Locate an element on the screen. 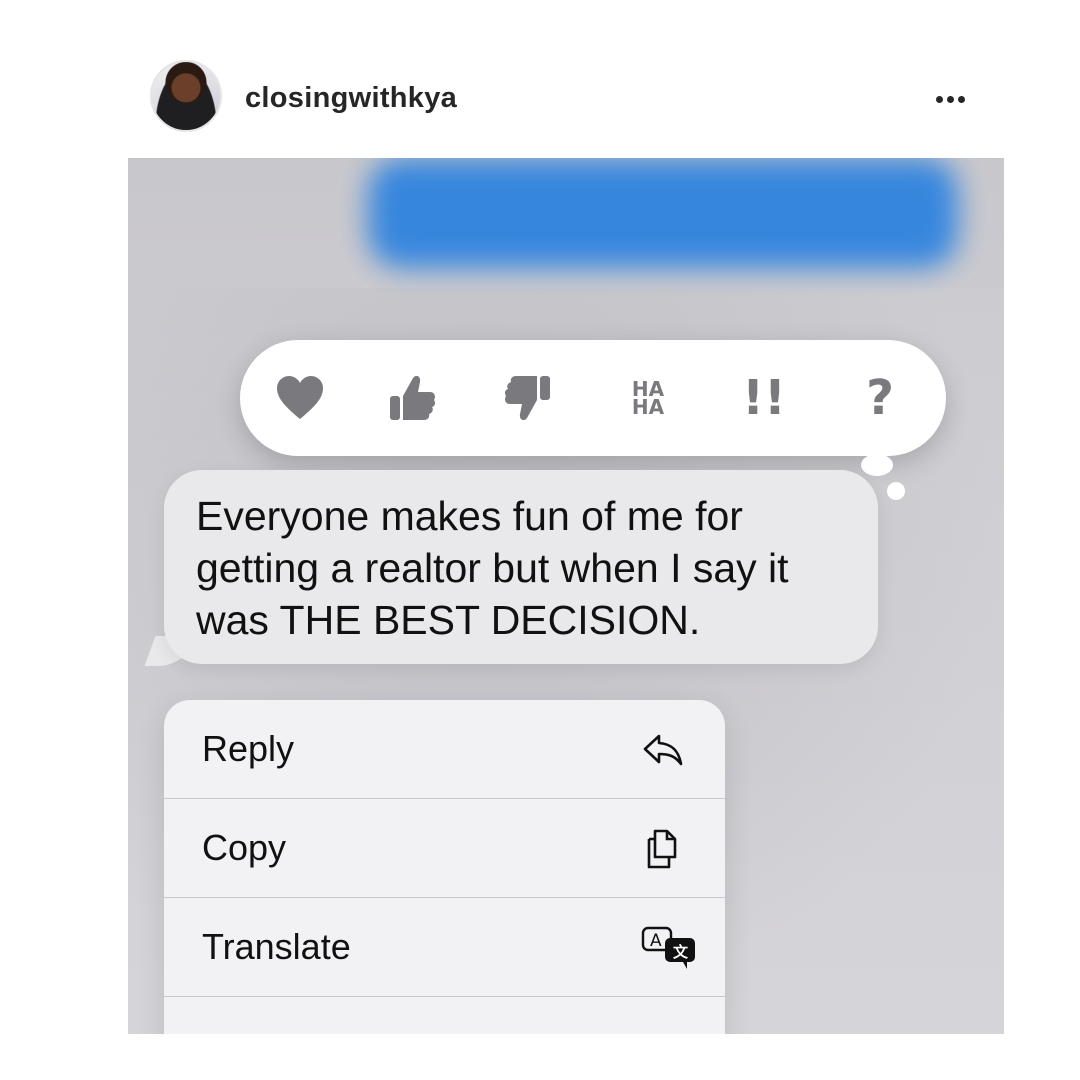 This screenshot has height=1080, width=1080. menu-item-label: Translate is located at coordinates (276, 946).